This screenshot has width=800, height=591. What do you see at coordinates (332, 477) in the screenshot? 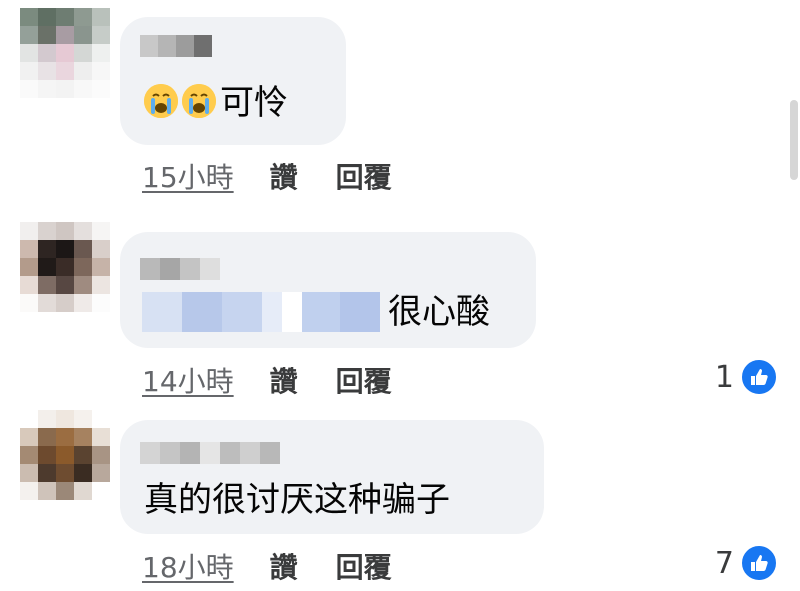
I see `comment-bubble: 真的很讨厌这种骗子` at bounding box center [332, 477].